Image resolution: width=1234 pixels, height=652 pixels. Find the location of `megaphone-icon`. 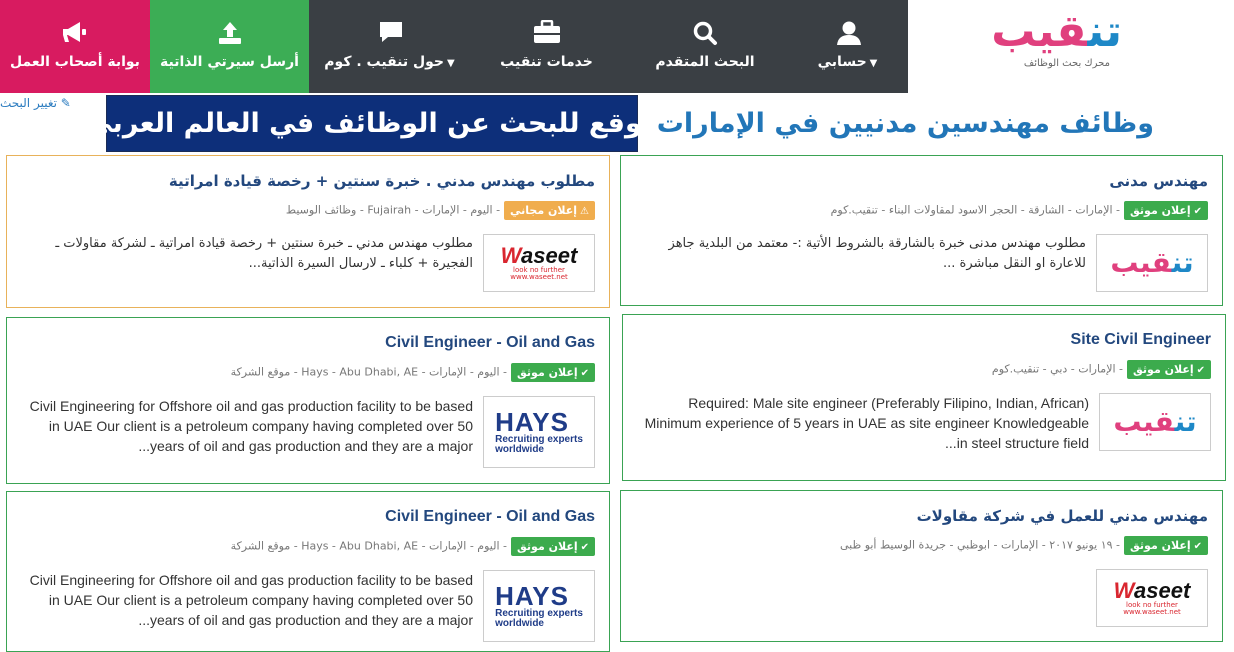

megaphone-icon is located at coordinates (75, 34).